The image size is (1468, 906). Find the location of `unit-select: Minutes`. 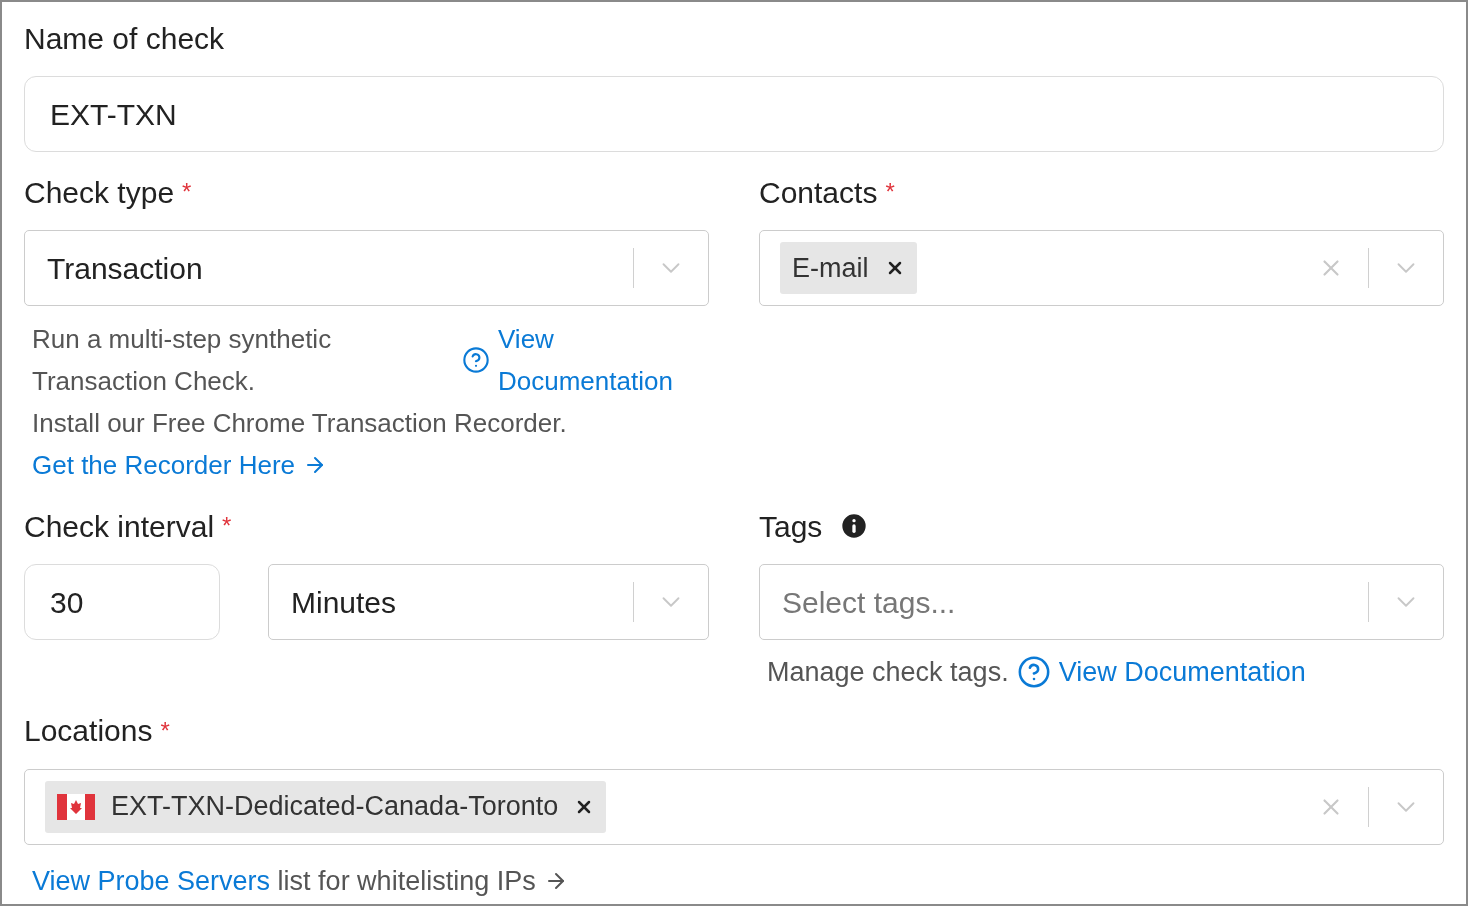

unit-select: Minutes is located at coordinates (488, 602).